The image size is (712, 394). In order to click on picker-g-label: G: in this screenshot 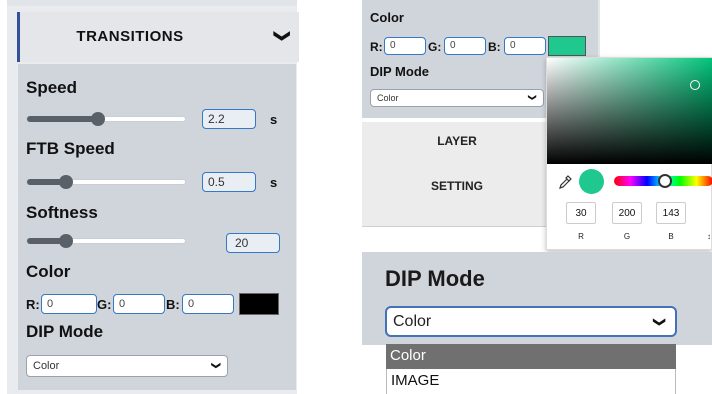, I will do `click(435, 47)`.